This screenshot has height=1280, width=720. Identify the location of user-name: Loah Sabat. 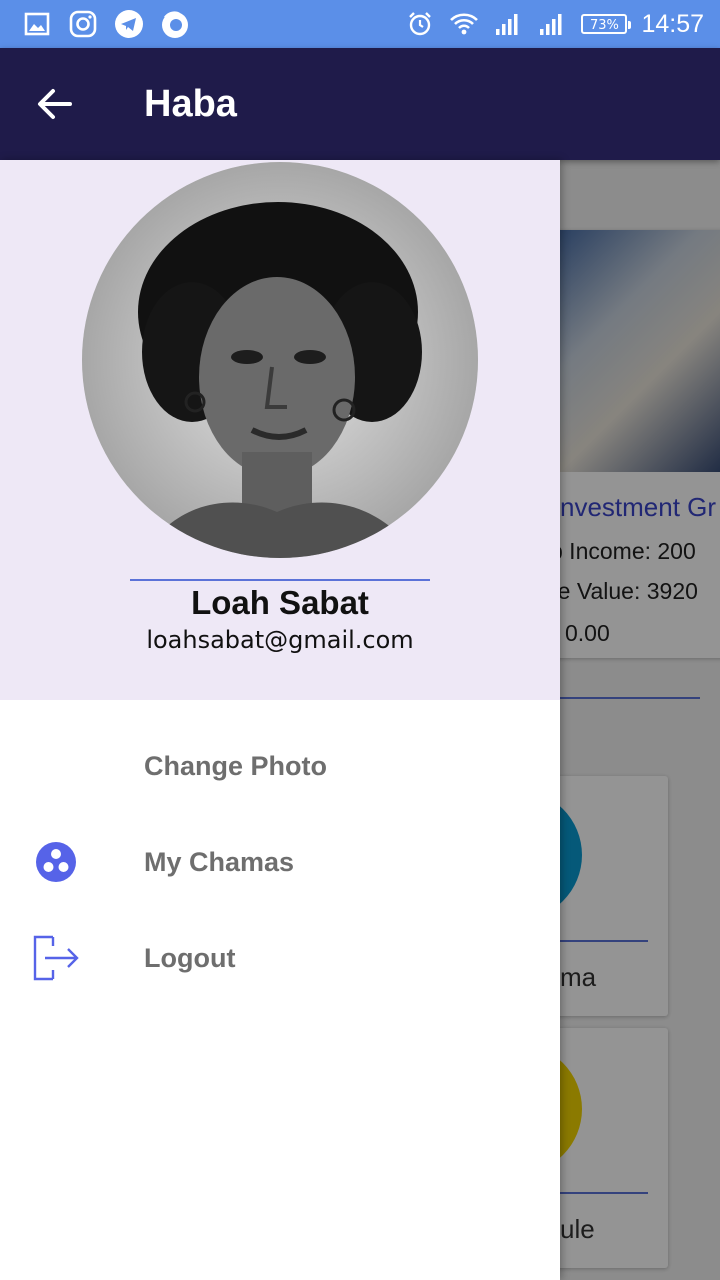
(280, 602).